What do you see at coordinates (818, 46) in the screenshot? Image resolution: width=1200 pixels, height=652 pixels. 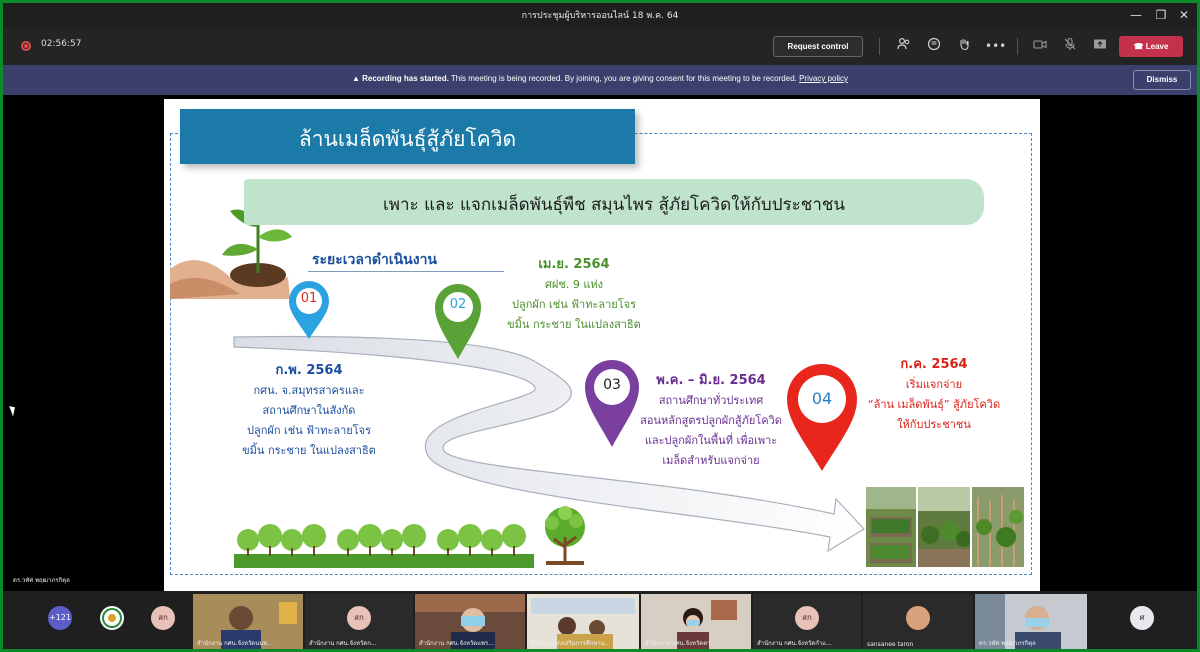 I see `request-control-button: Request control` at bounding box center [818, 46].